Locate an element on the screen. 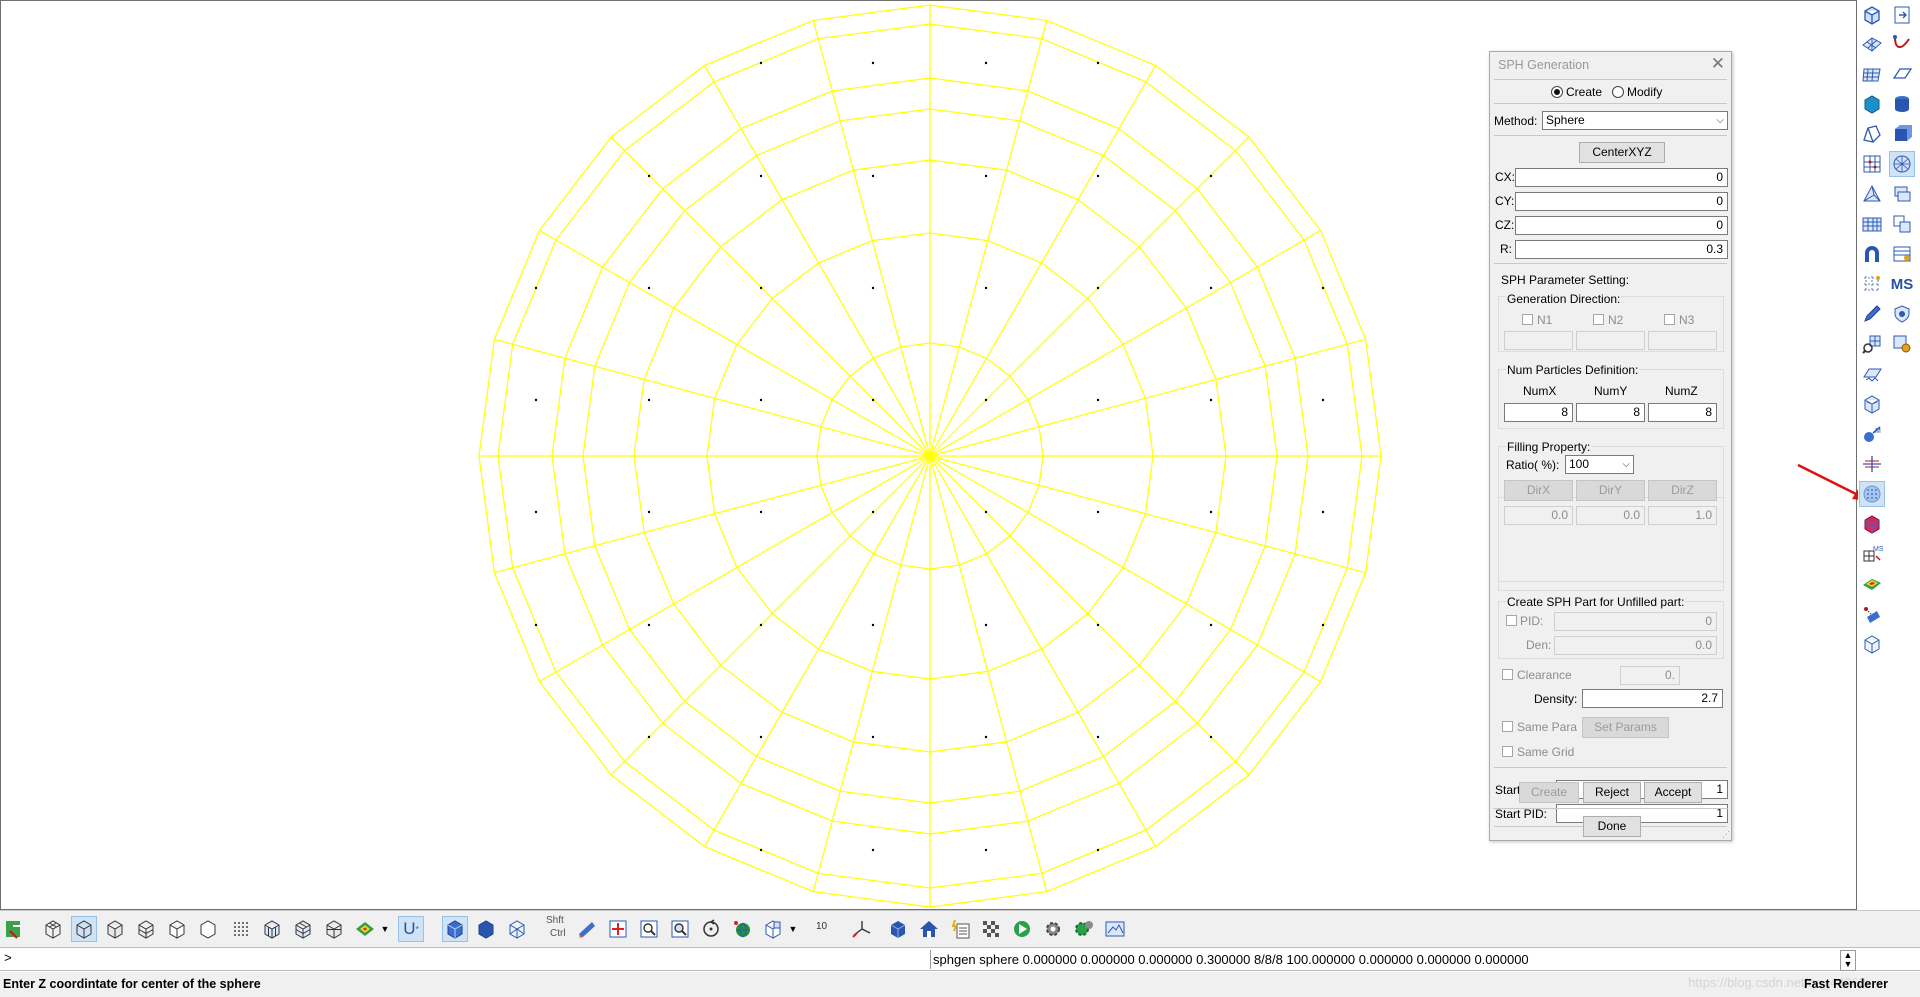  light-list-icon is located at coordinates (960, 929).